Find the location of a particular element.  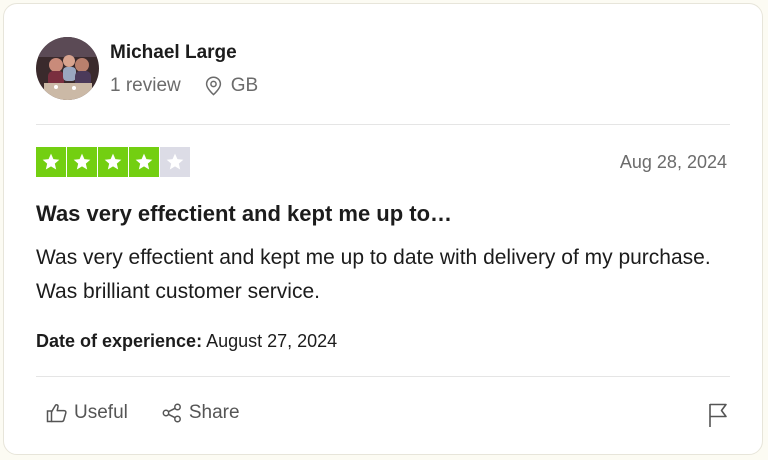

reviewer-location: GB is located at coordinates (231, 86).